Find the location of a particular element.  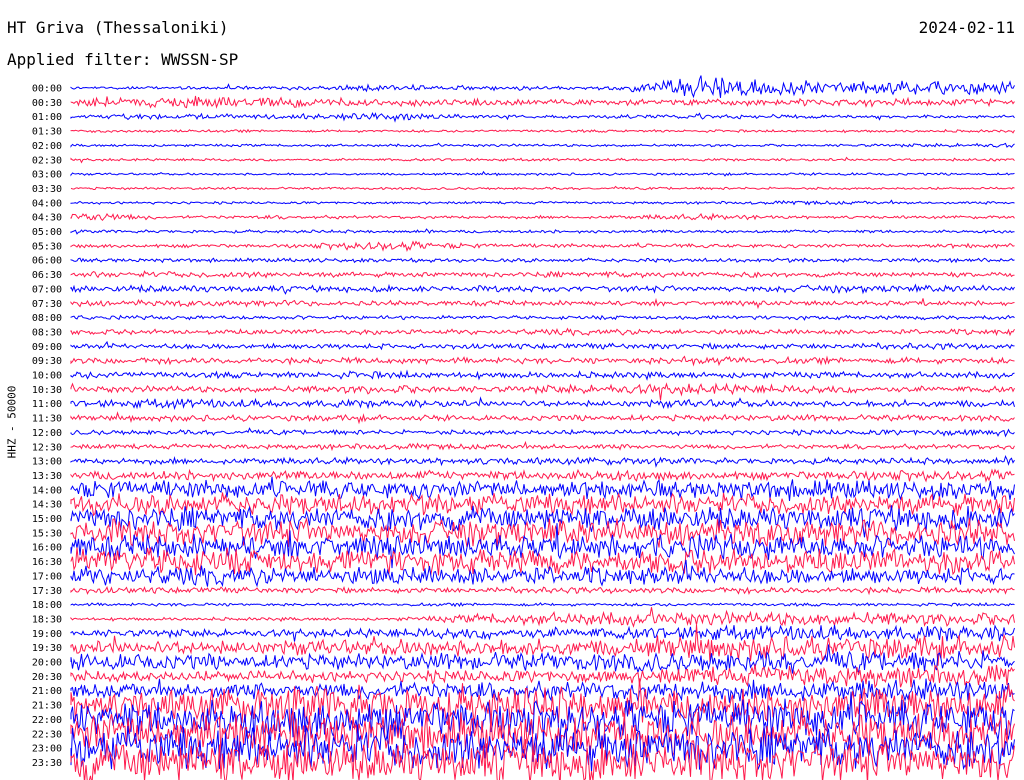

time-label: 19:00 is located at coordinates (47, 634).